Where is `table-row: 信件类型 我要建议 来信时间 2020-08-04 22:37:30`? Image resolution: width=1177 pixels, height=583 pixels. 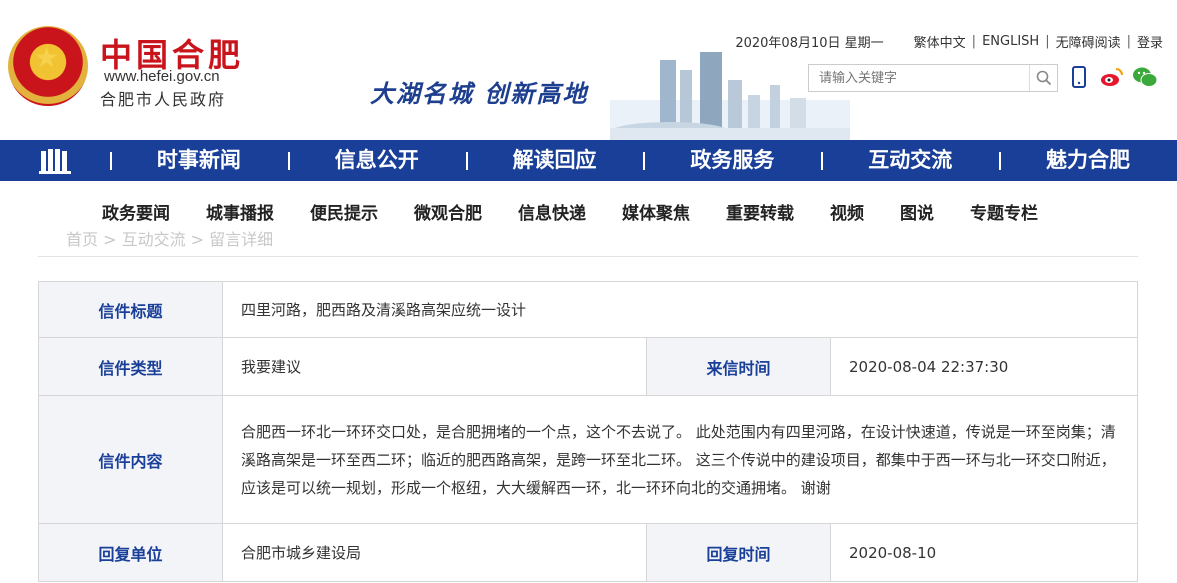
table-row: 信件类型 我要建议 来信时间 2020-08-04 22:37:30 is located at coordinates (588, 366).